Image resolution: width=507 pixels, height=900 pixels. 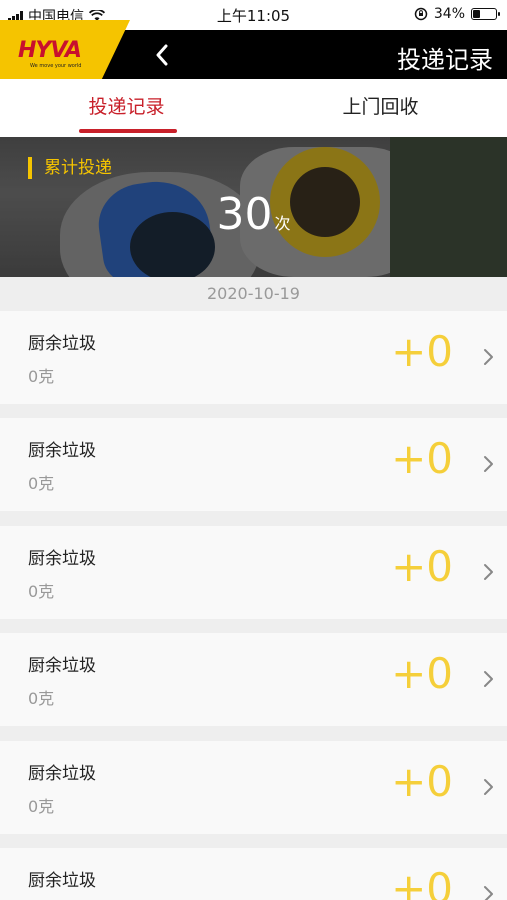 I want to click on battery-icon, so click(x=485, y=14).